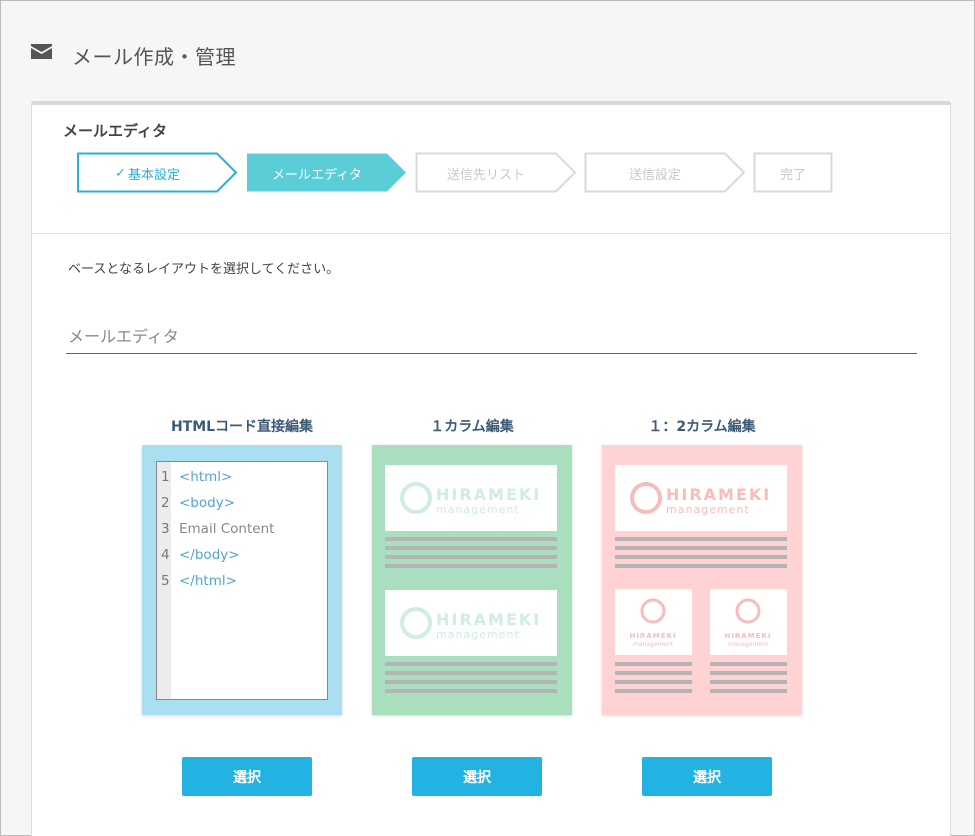 This screenshot has height=836, width=975. What do you see at coordinates (199, 581) in the screenshot?
I see `code-line: 5 </html>` at bounding box center [199, 581].